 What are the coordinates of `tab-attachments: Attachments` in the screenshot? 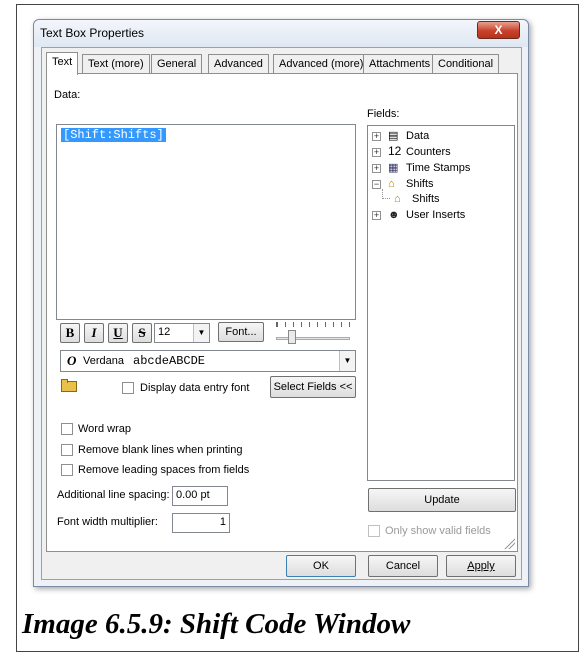 It's located at (400, 64).